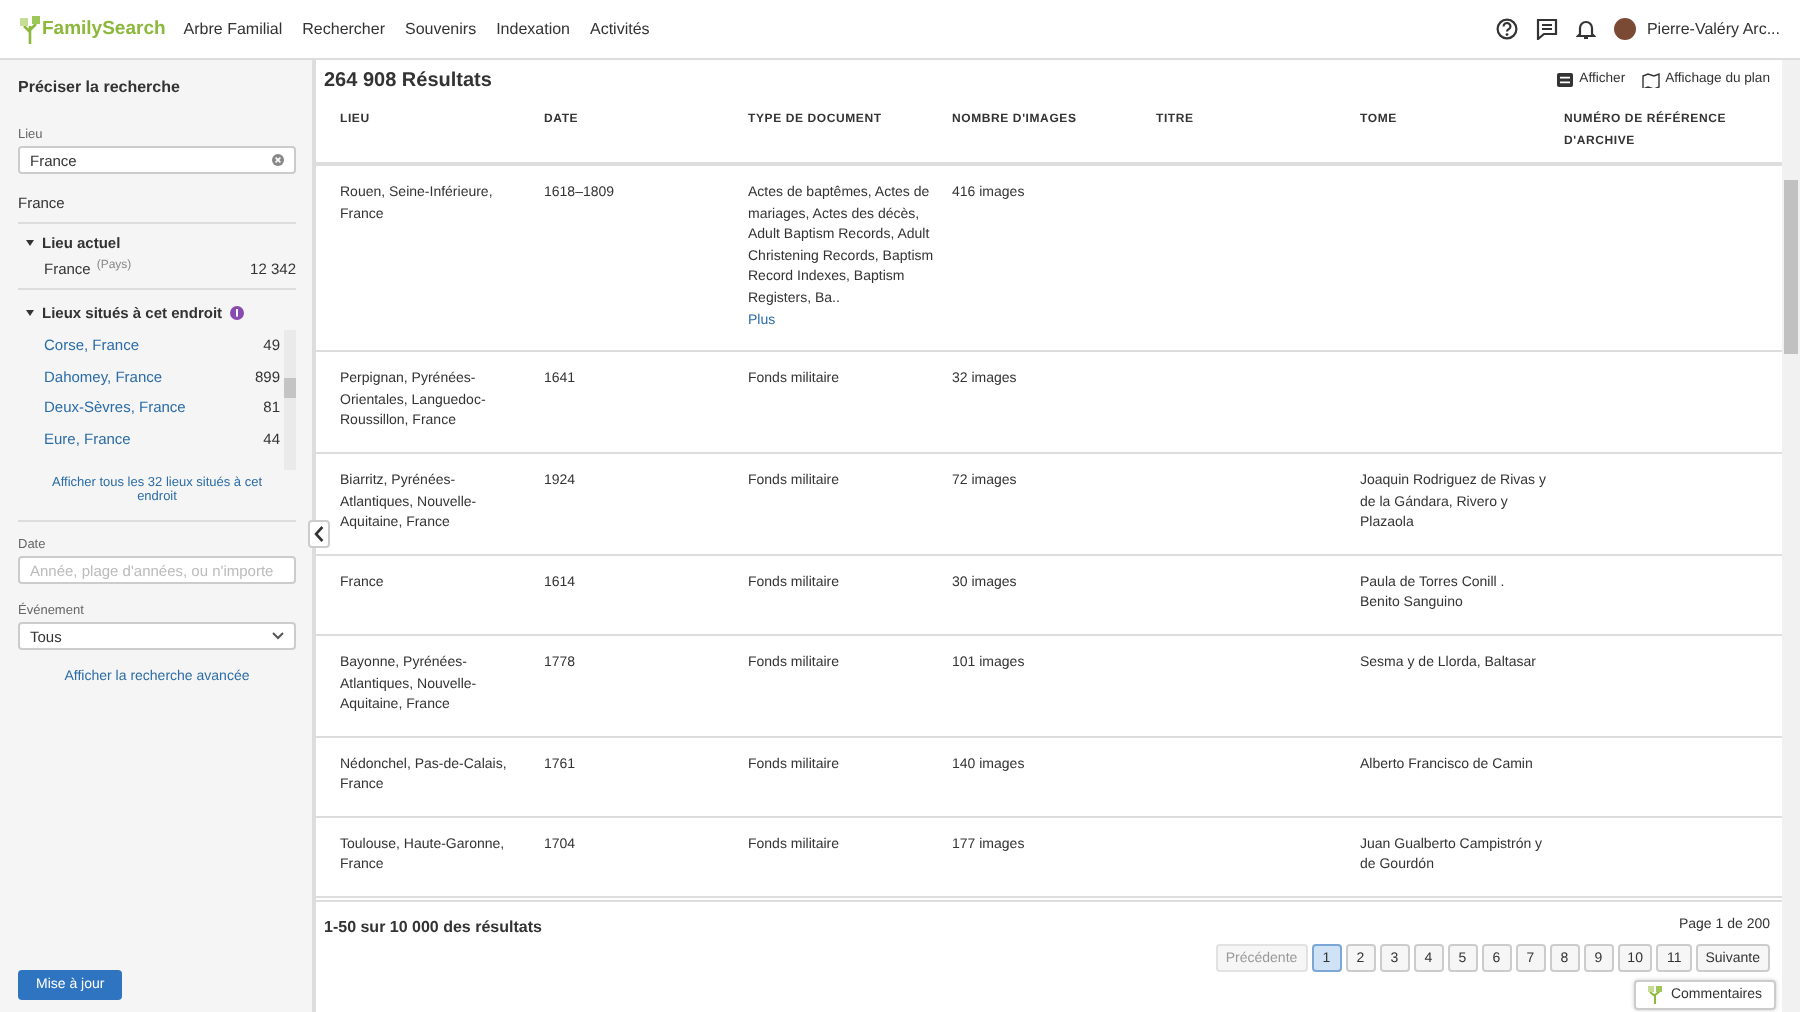  I want to click on map-icon, so click(1650, 79).